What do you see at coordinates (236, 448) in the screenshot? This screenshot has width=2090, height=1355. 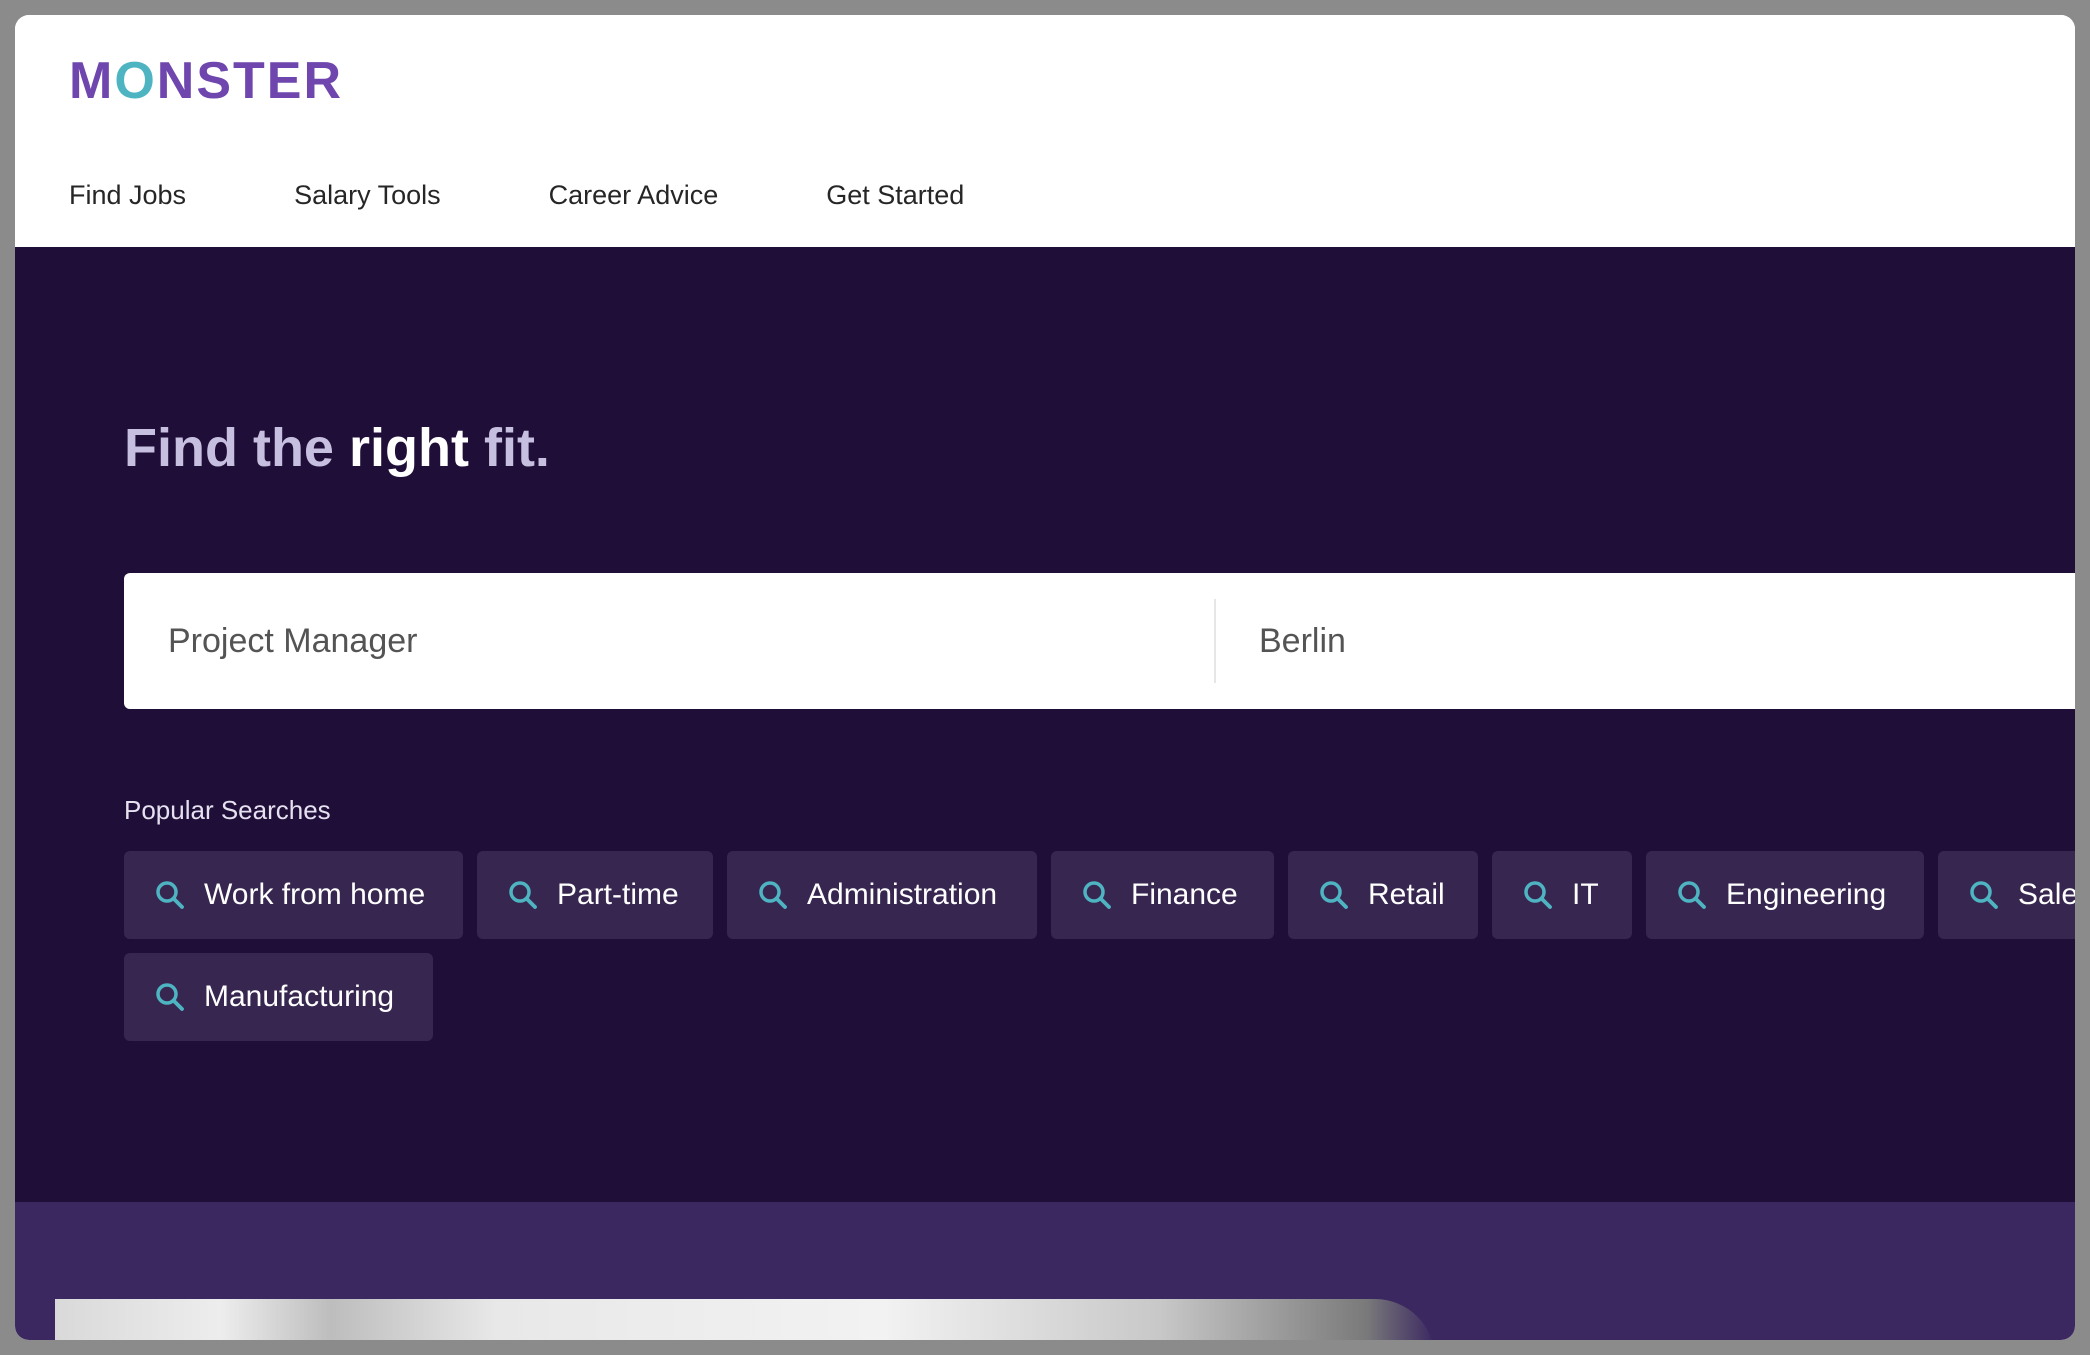 I see `headline-part-1: Find the` at bounding box center [236, 448].